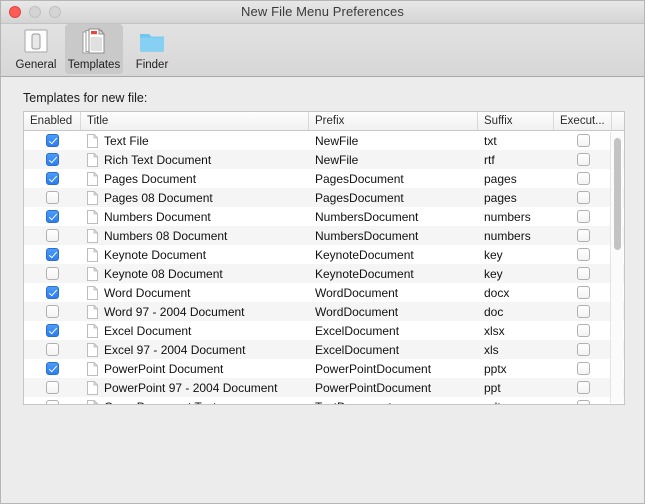 This screenshot has height=504, width=645. What do you see at coordinates (195, 349) in the screenshot?
I see `row-title-cell: Excel 97 - 2004 Document` at bounding box center [195, 349].